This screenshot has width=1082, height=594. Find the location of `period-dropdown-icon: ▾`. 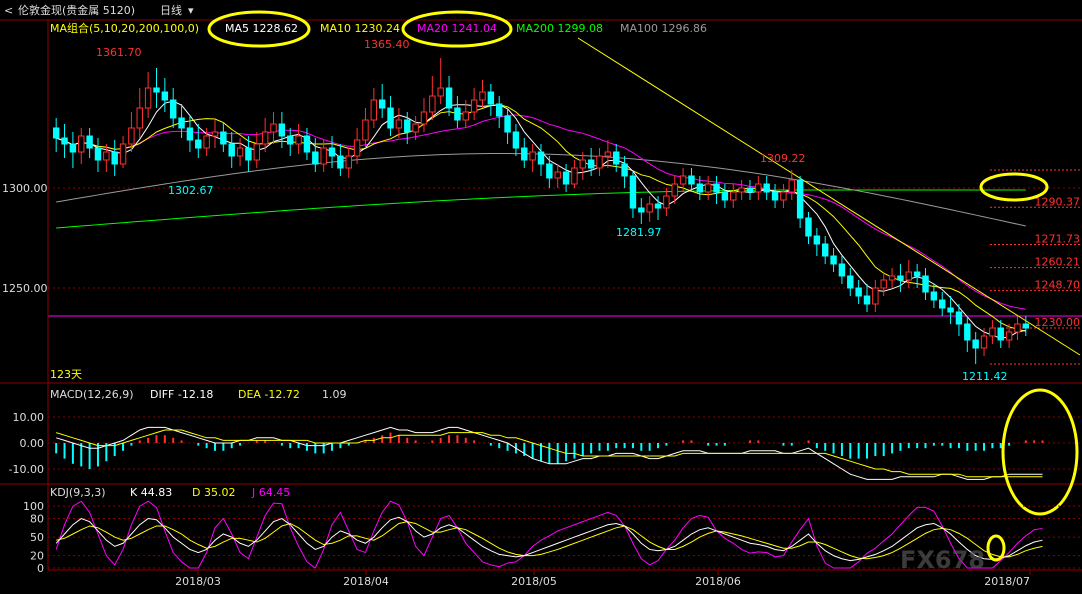

period-dropdown-icon: ▾ is located at coordinates (191, 10).